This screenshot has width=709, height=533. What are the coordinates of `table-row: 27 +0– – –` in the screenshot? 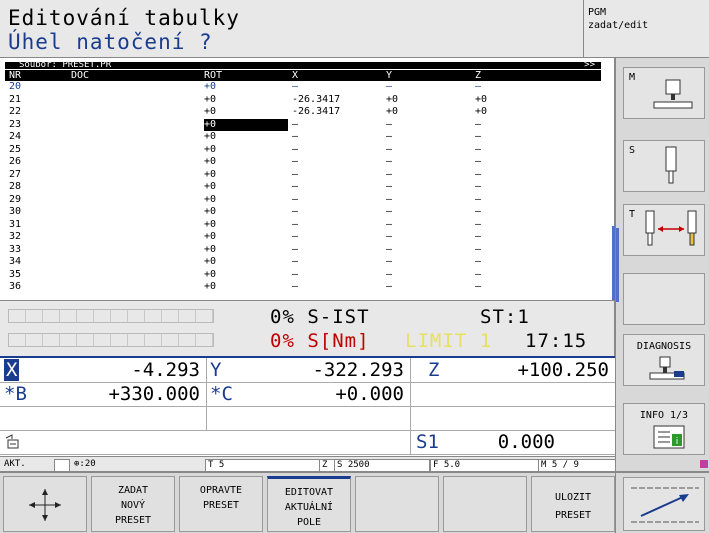 It's located at (303, 175).